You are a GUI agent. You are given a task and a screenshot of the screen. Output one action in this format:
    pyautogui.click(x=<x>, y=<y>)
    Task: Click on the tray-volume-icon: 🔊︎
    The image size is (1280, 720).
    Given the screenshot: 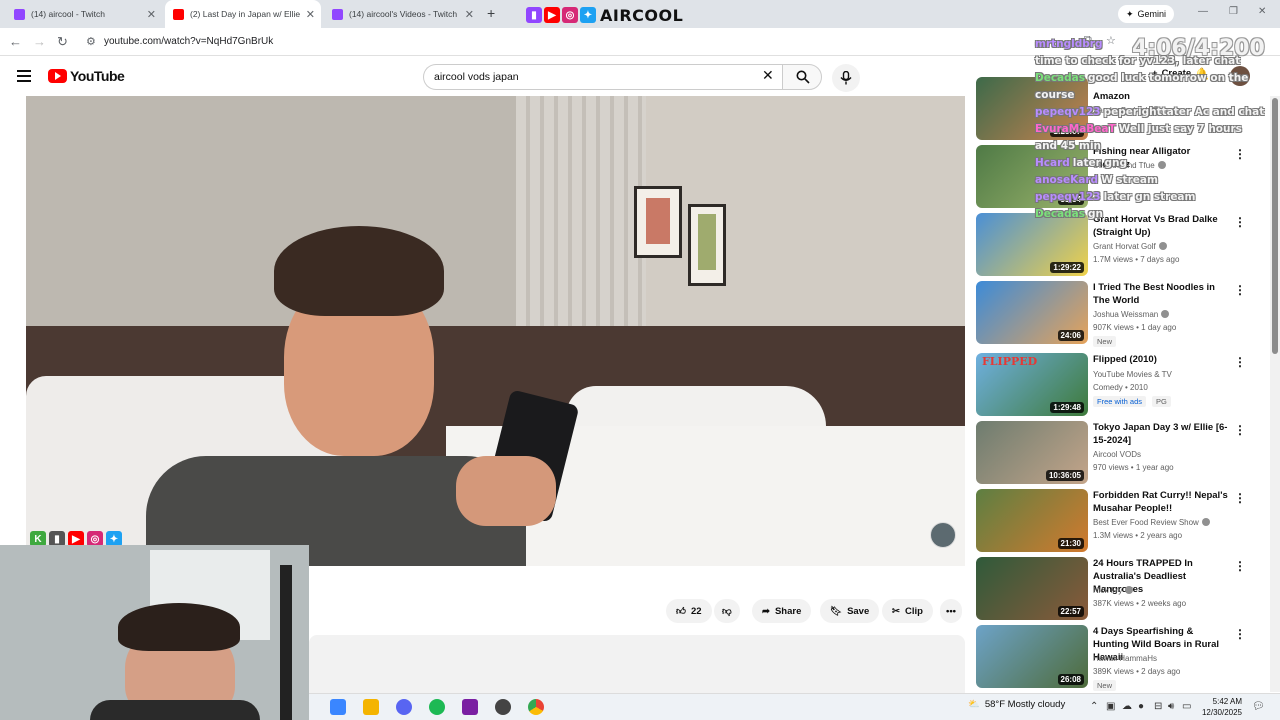 What is the action you would take?
    pyautogui.click(x=1171, y=706)
    